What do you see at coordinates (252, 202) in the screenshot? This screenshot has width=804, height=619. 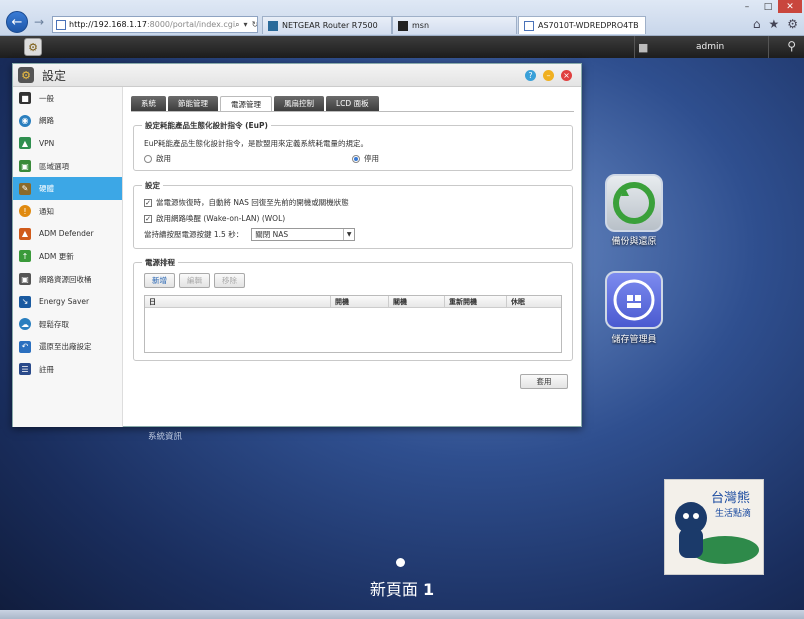 I see `power-restore-label: 當電源恢復時，自動將 NAS 回復至先前的開機或關機狀態` at bounding box center [252, 202].